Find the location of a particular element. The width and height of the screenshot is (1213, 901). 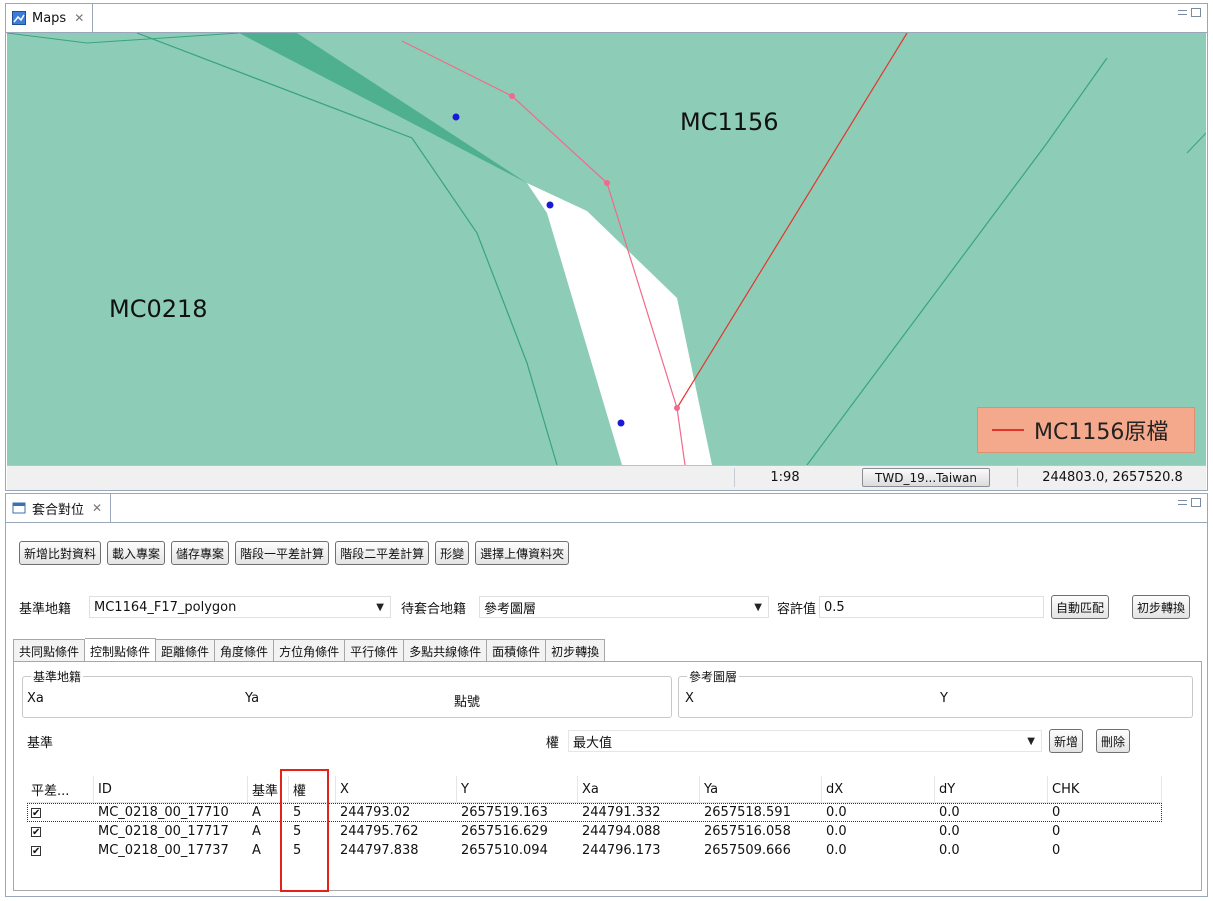

tab-maps-label: Maps is located at coordinates (49, 18).